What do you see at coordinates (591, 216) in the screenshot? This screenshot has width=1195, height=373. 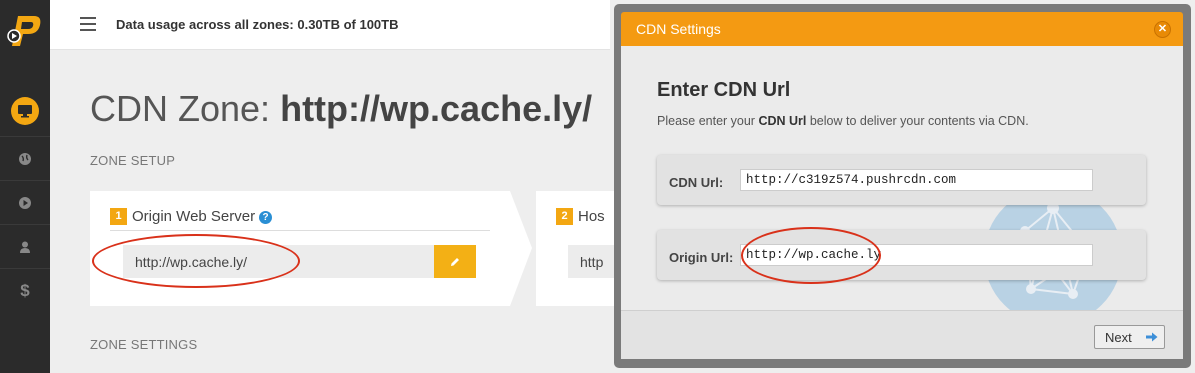 I see `step-title-hostname: Hos` at bounding box center [591, 216].